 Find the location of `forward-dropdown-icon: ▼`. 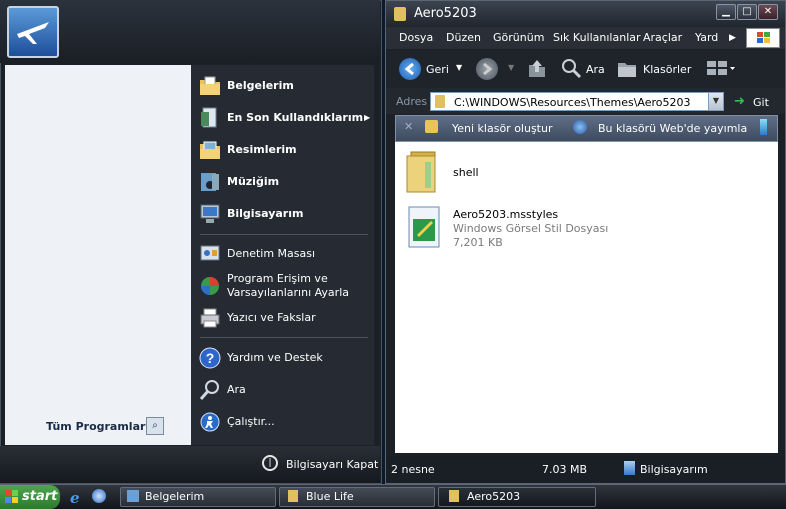

forward-dropdown-icon: ▼ is located at coordinates (511, 67).